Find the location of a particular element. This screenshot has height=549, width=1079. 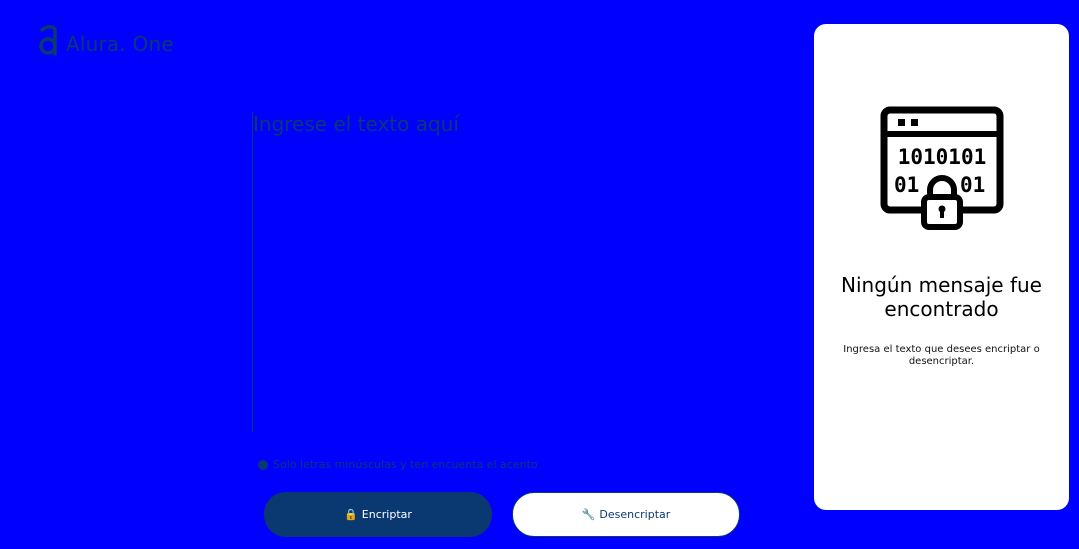

brand-logo: Alura. One is located at coordinates (106, 40).